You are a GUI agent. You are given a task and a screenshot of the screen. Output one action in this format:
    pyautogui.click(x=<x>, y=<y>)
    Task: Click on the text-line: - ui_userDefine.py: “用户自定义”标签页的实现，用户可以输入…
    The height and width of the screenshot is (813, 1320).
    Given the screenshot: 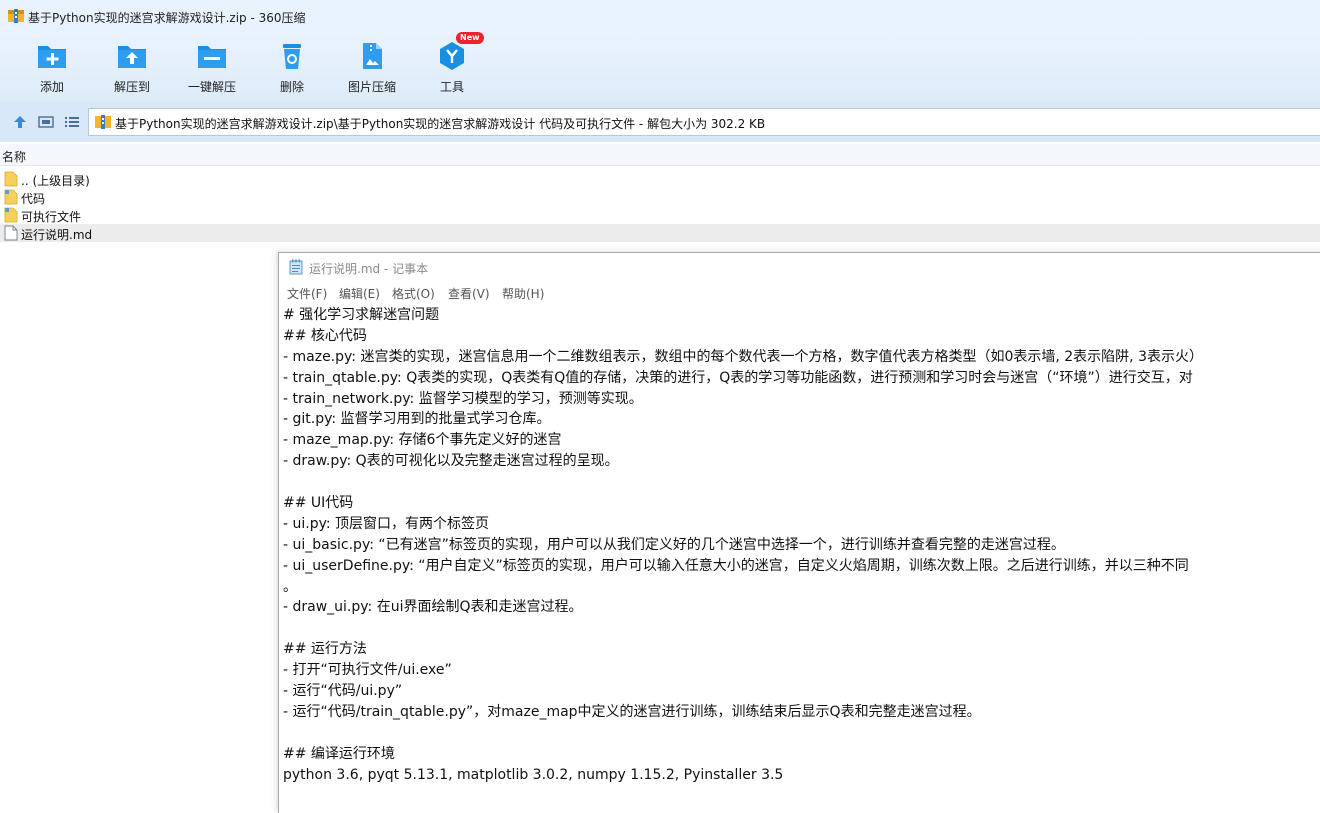 What is the action you would take?
    pyautogui.click(x=736, y=565)
    